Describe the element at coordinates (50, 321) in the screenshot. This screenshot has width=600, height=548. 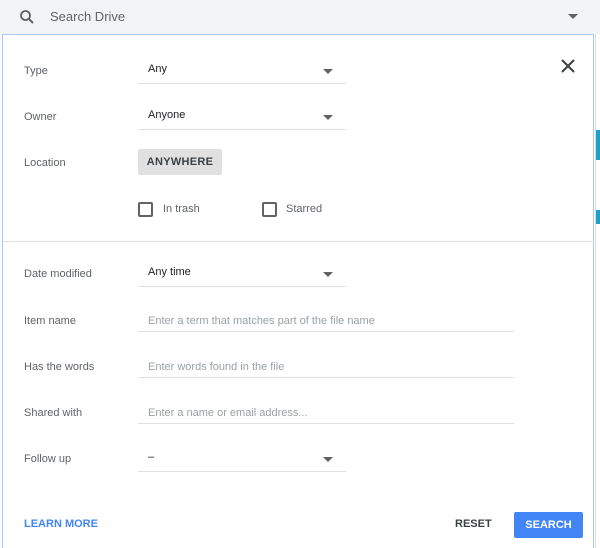
I see `item-name-label: Item name` at that location.